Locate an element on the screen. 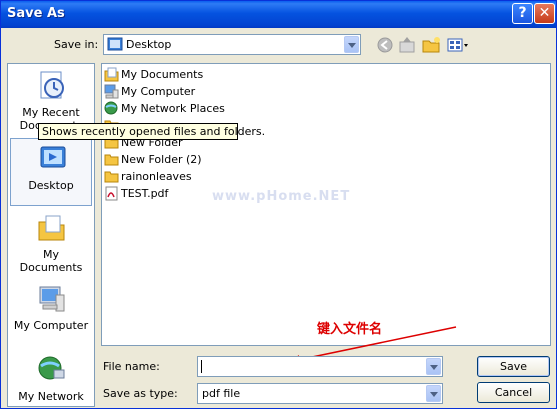 The height and width of the screenshot is (409, 557). list-item-name: rainonleaves is located at coordinates (156, 176).